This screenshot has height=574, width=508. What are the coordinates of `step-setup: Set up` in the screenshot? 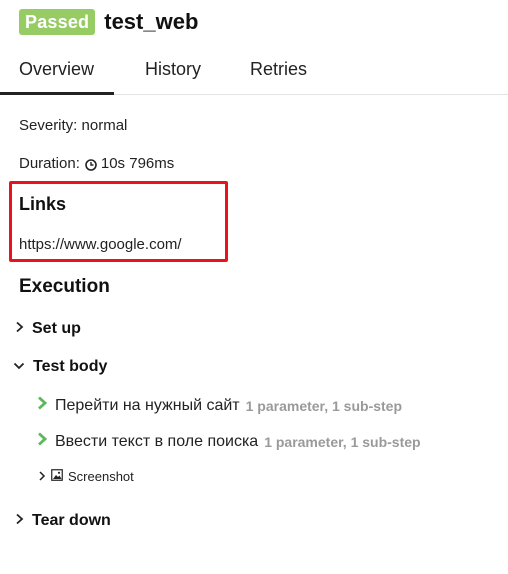 It's located at (48, 329).